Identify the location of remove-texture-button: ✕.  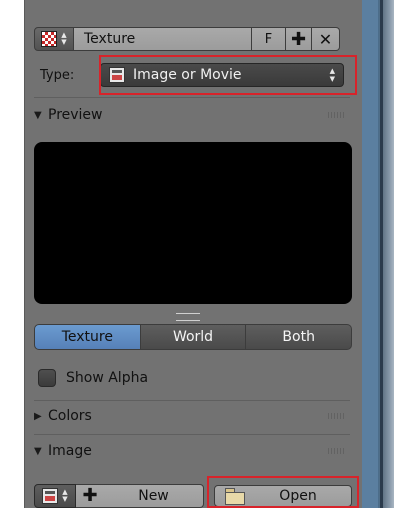
(326, 39).